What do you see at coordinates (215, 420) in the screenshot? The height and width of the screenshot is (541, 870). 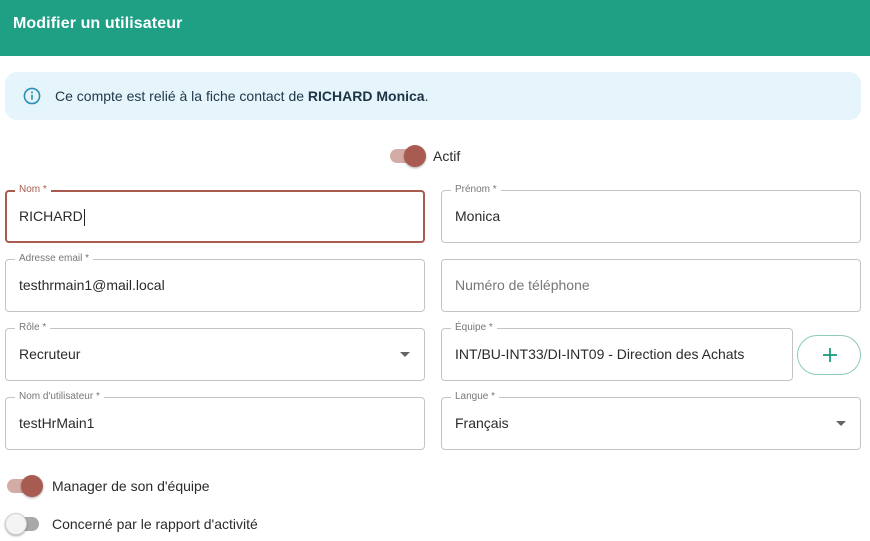 I see `username-field: Nom d'utilisateur * testHrMain1` at bounding box center [215, 420].